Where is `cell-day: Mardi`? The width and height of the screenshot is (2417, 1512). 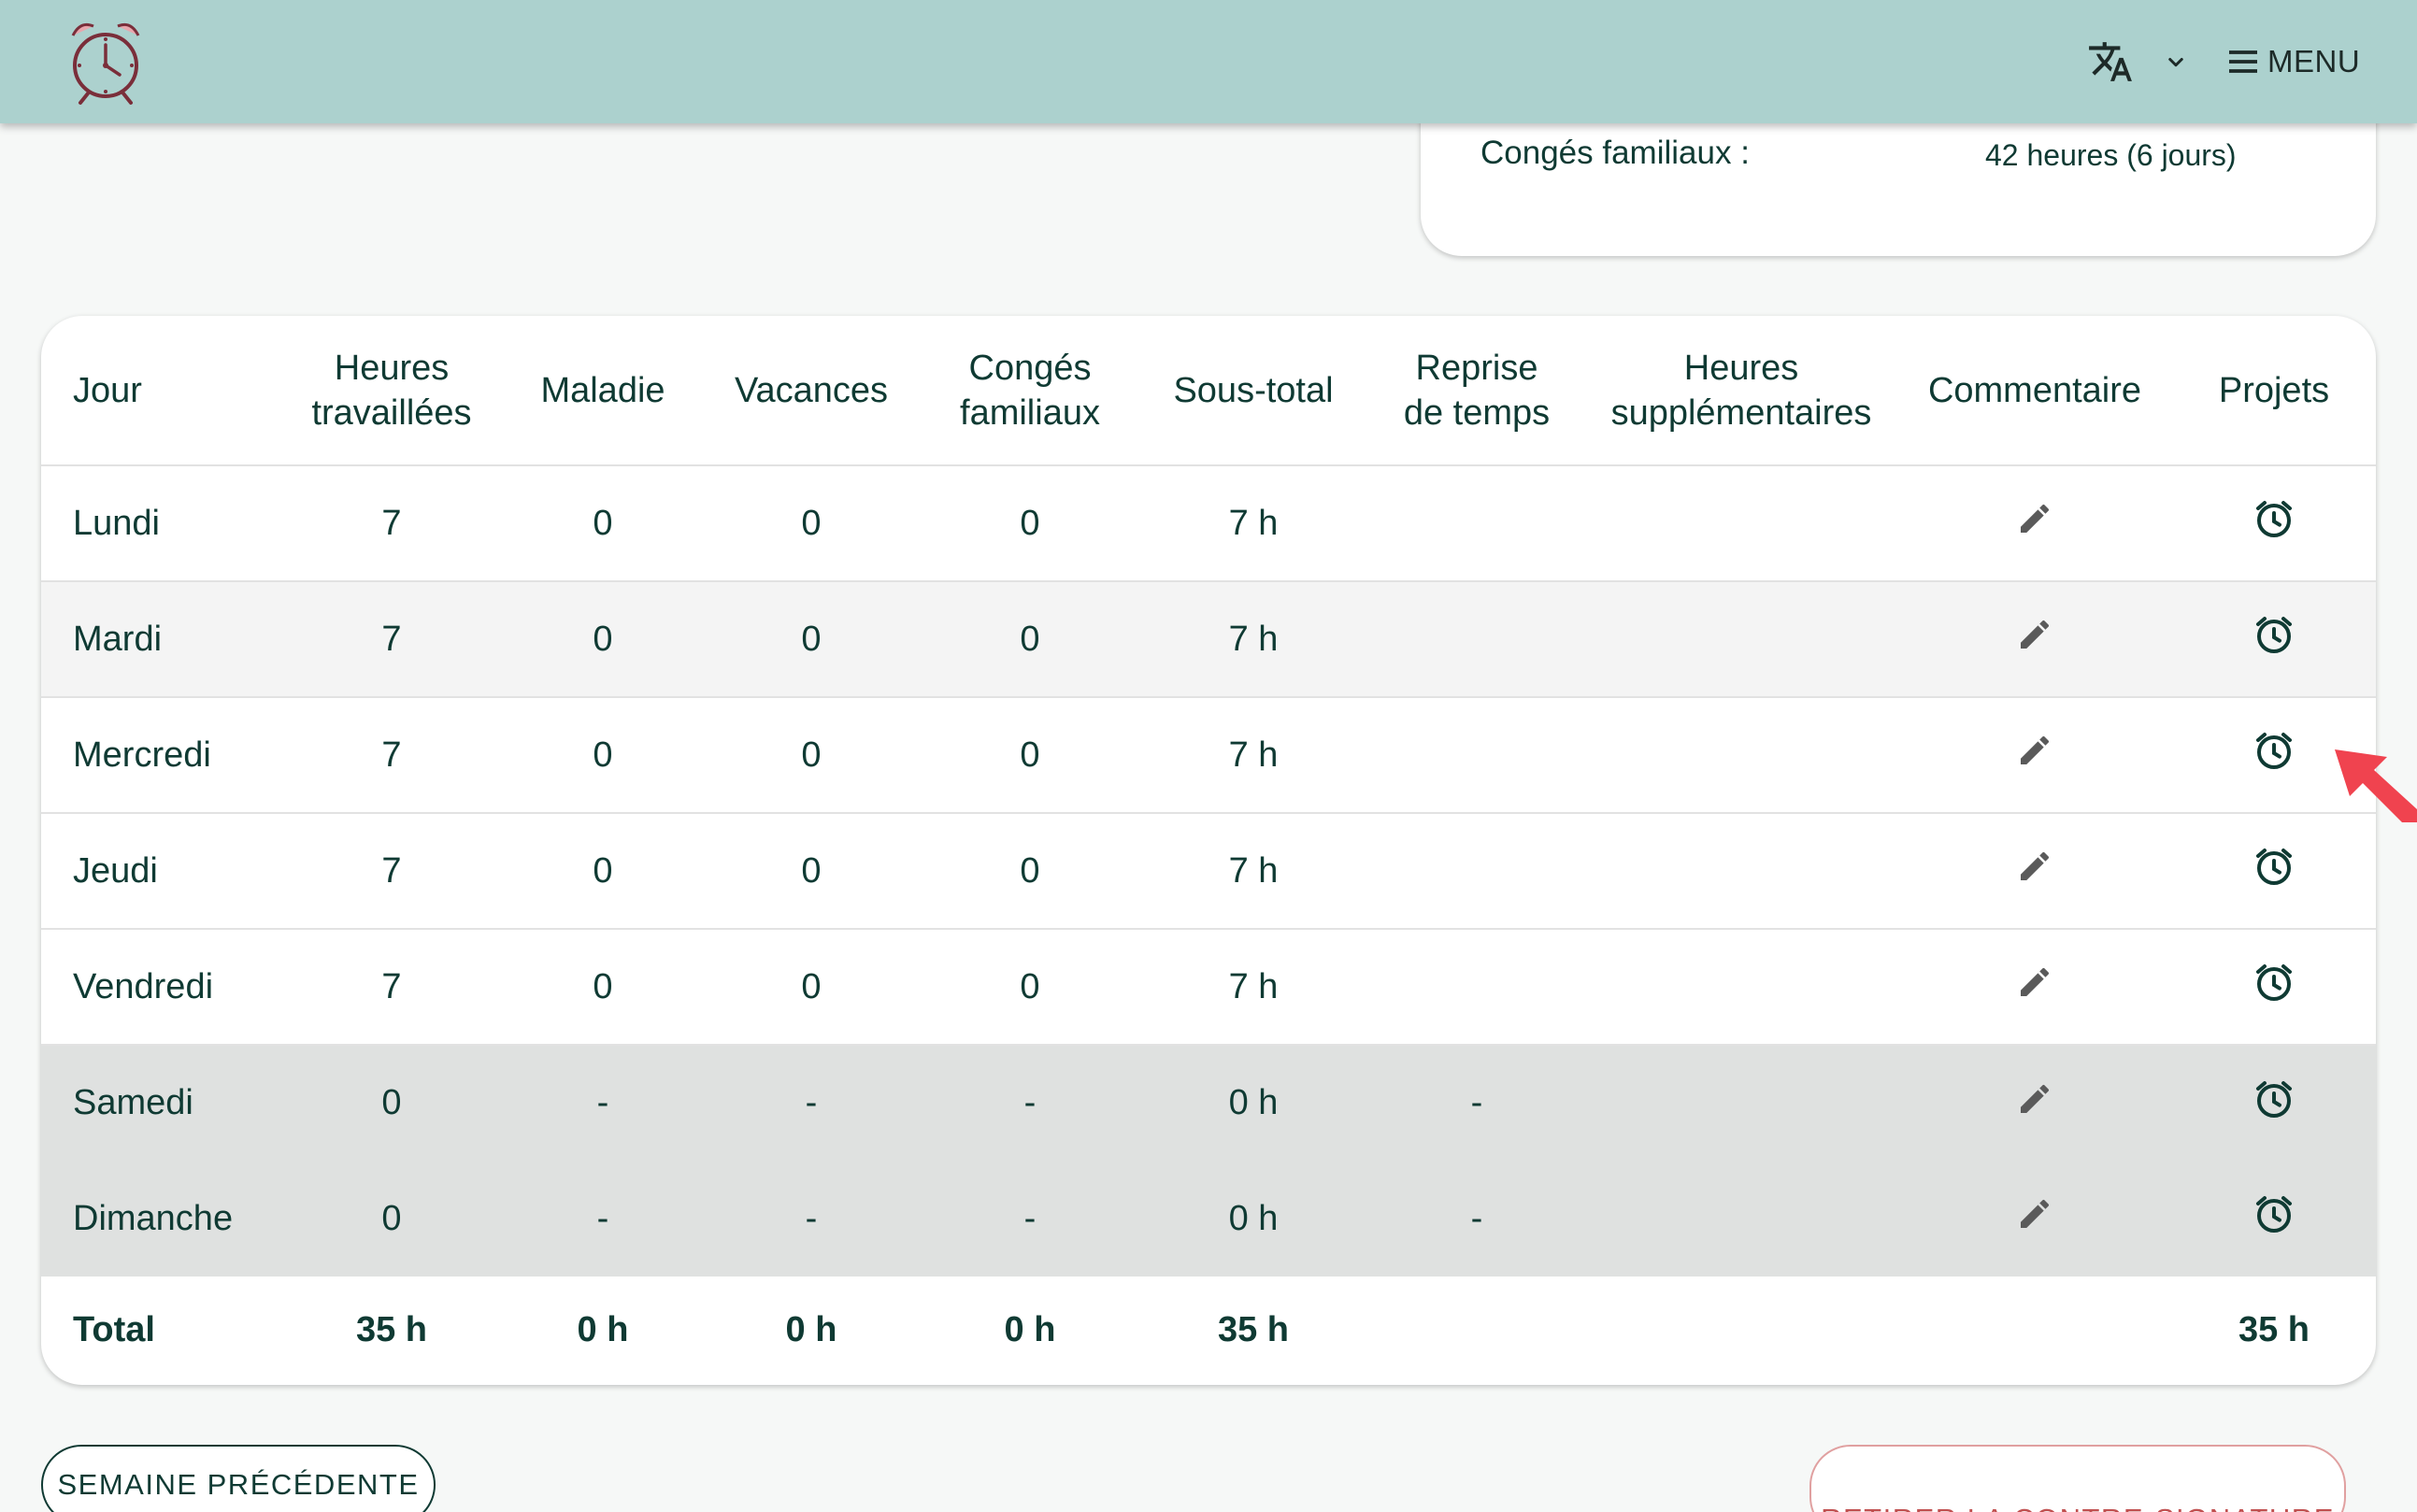
cell-day: Mardi is located at coordinates (160, 639).